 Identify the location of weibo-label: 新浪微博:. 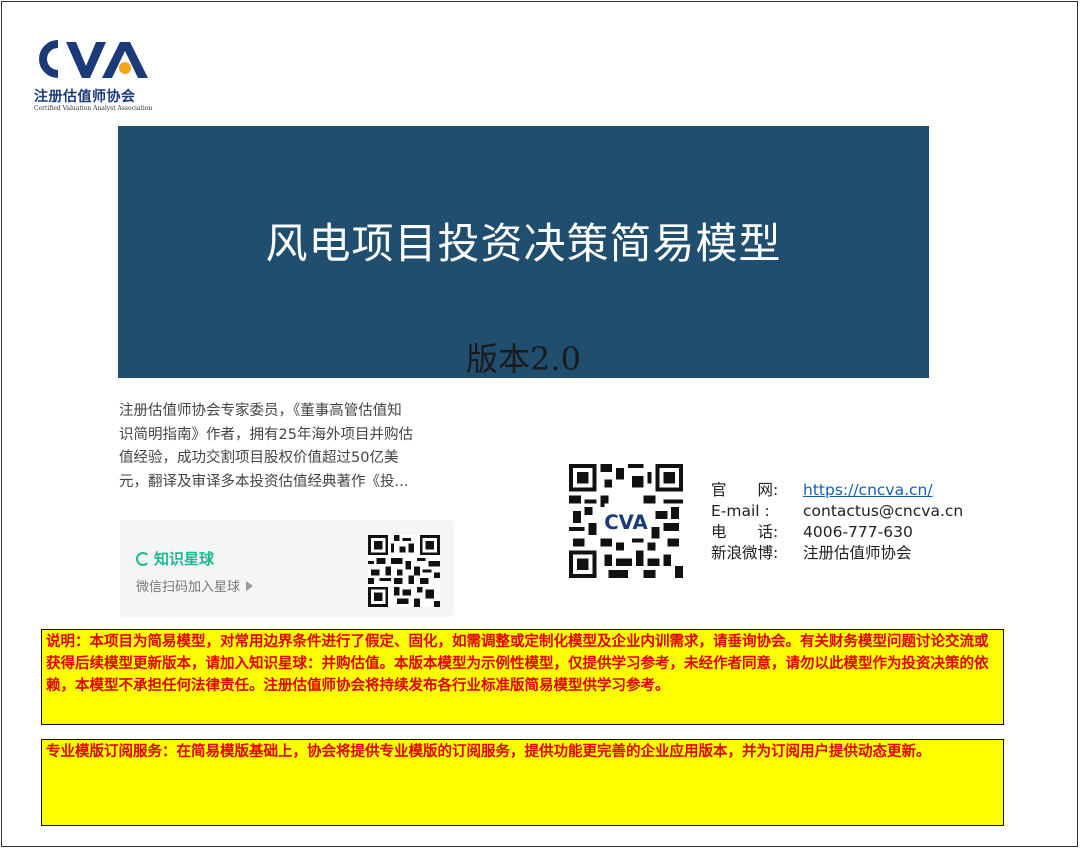
(745, 553).